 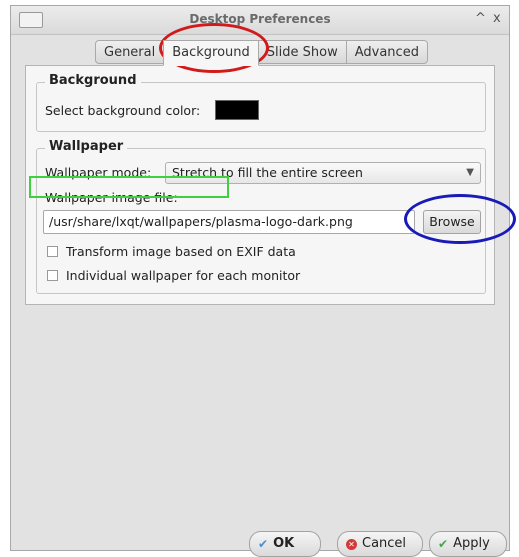 I want to click on tab-background: Background, so click(x=211, y=53).